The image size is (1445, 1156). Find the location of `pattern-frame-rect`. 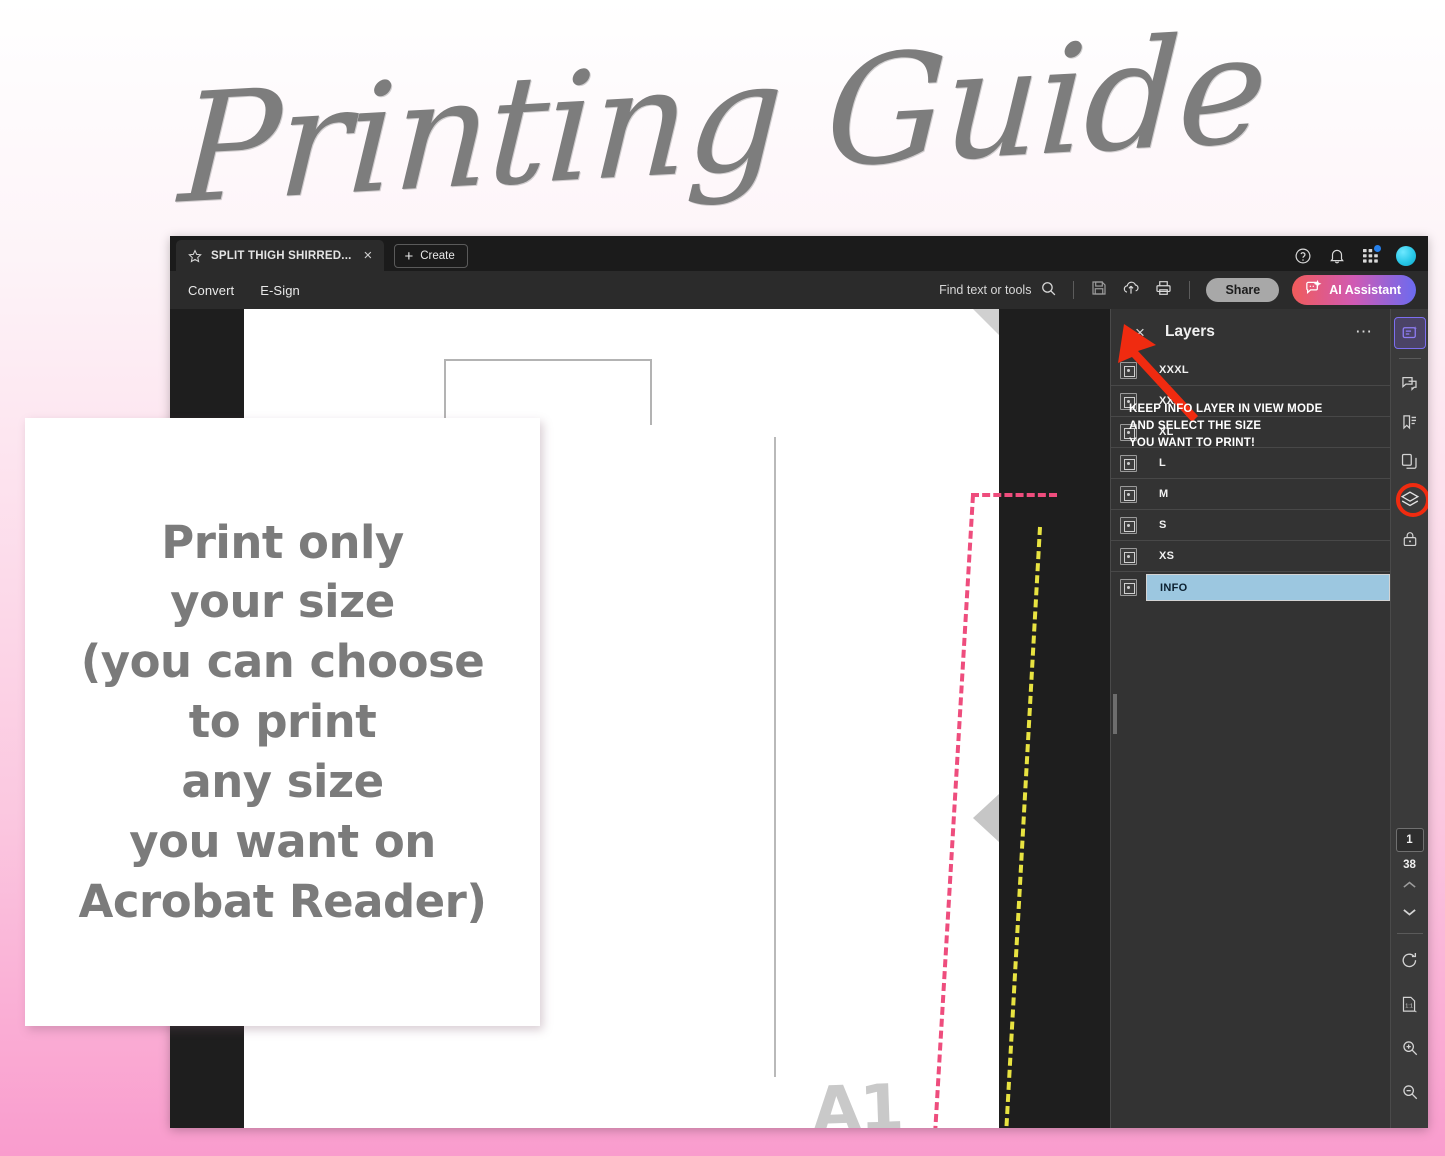

pattern-frame-rect is located at coordinates (548, 392).